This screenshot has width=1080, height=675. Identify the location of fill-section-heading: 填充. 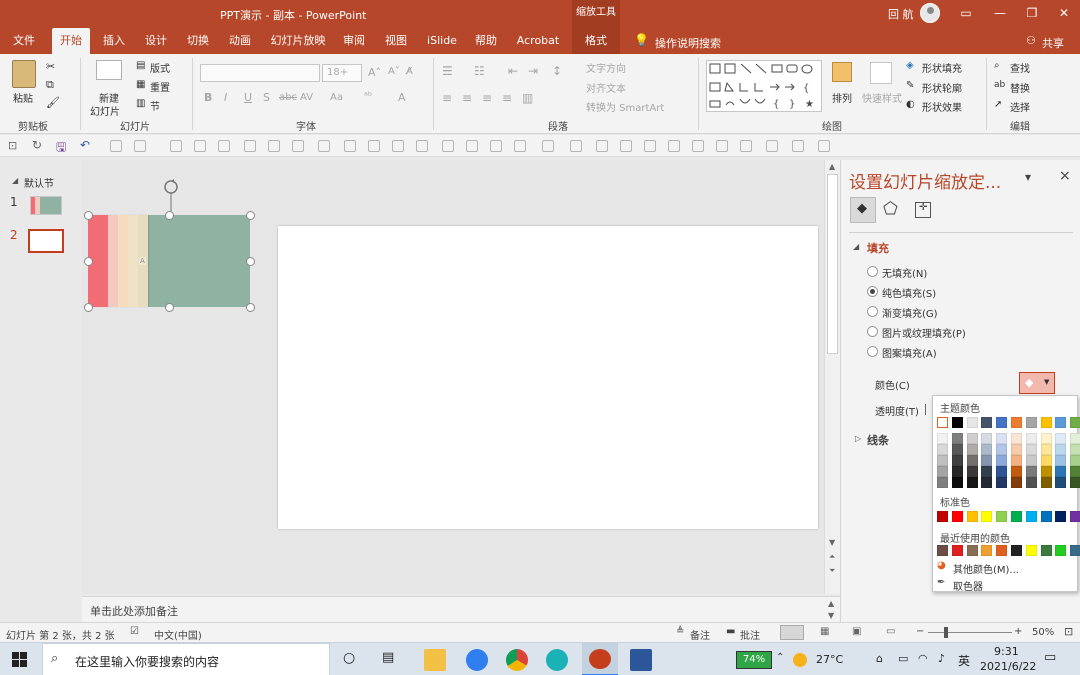
(878, 248).